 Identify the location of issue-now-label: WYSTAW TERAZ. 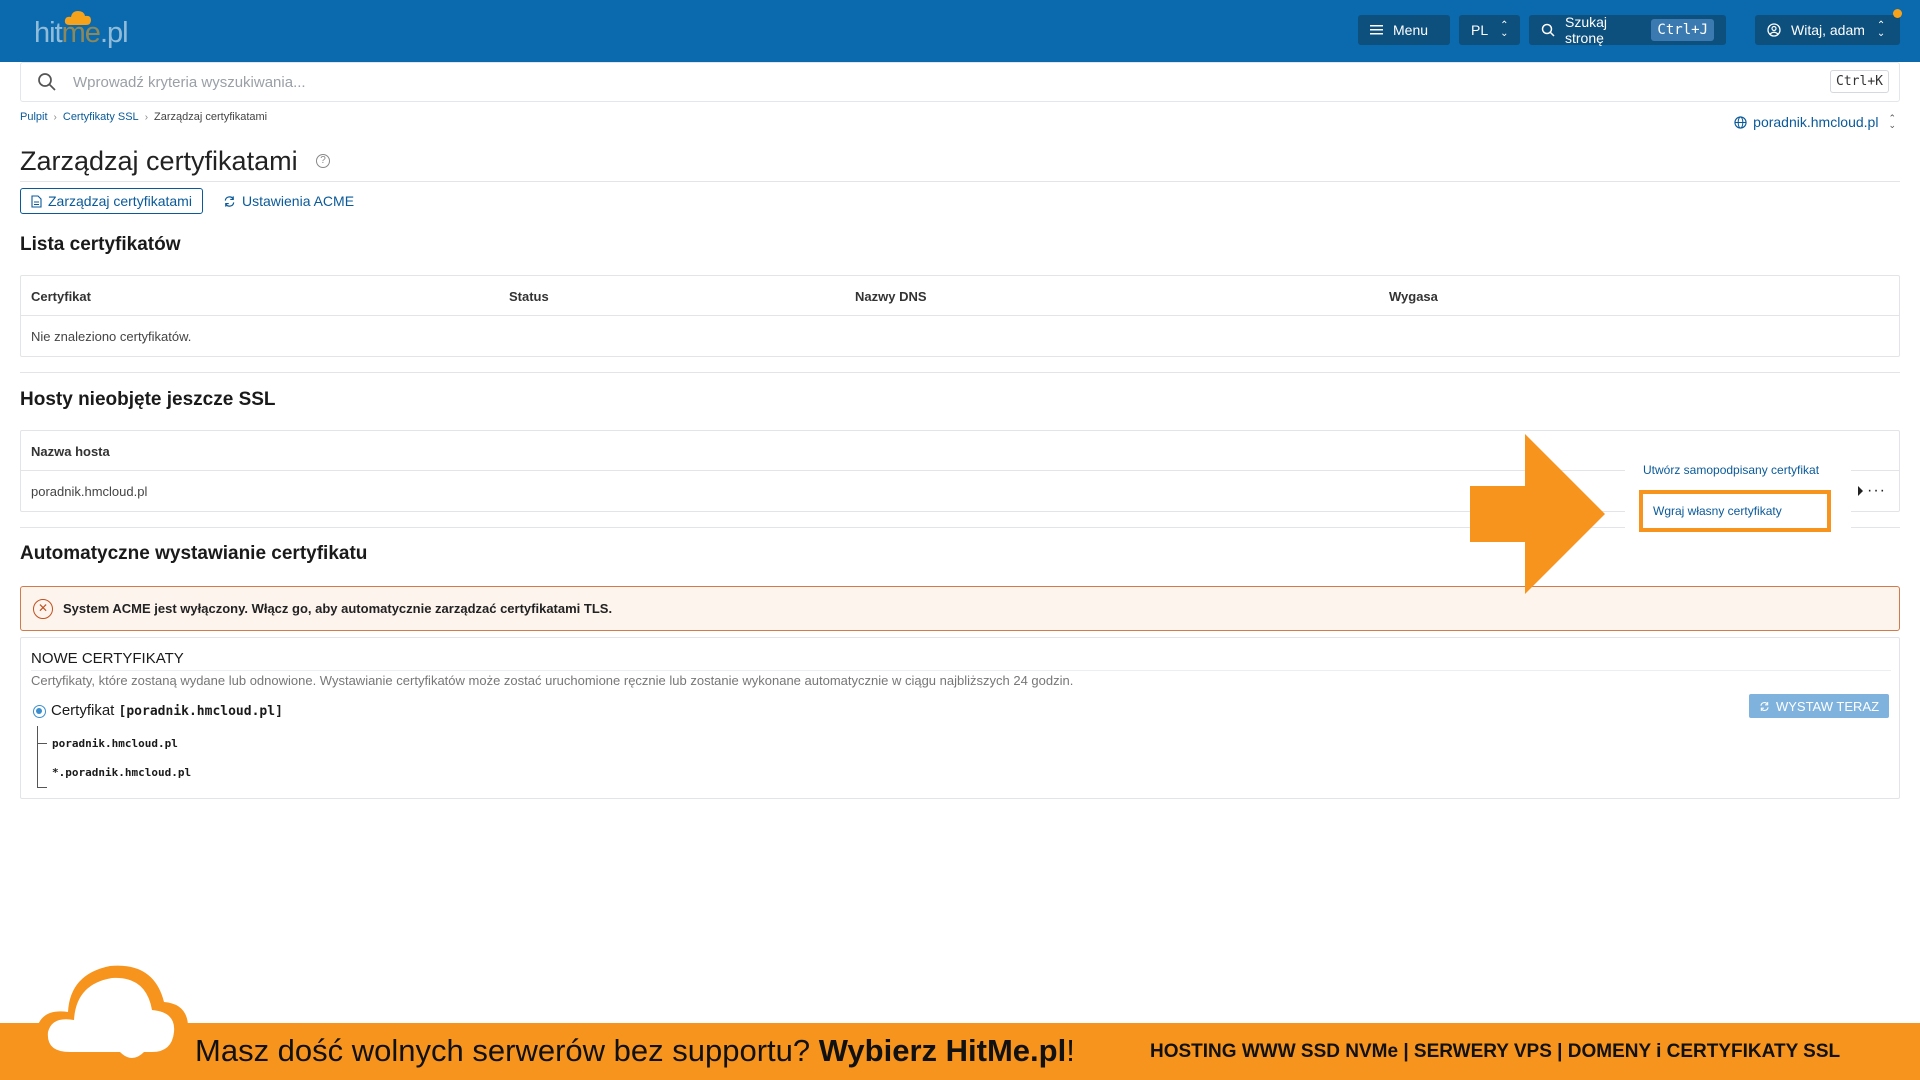
(1827, 706).